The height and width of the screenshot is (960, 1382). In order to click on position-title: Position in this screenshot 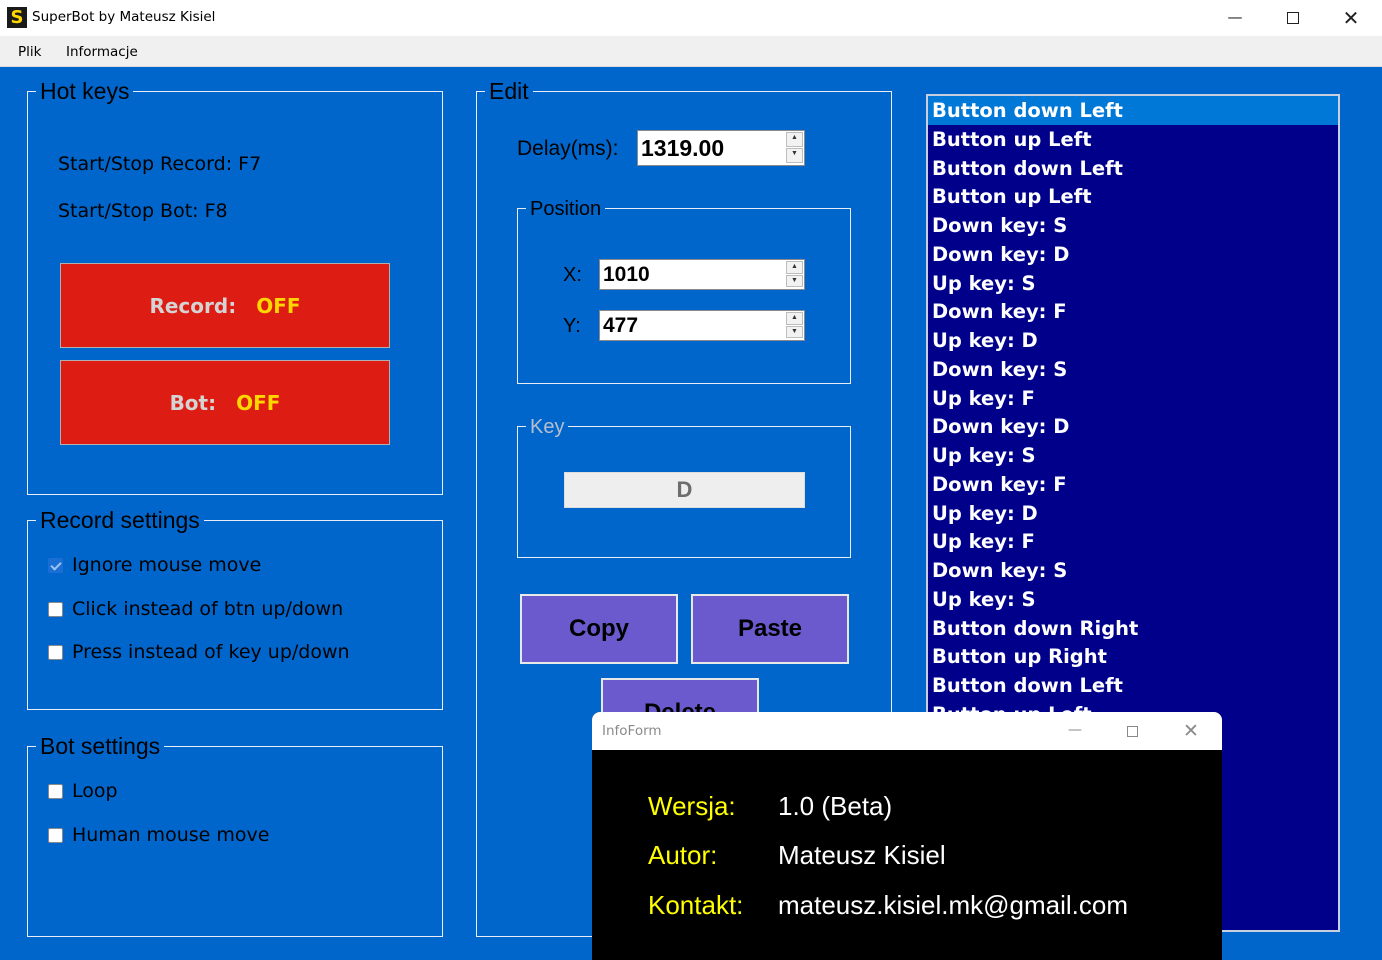, I will do `click(566, 209)`.